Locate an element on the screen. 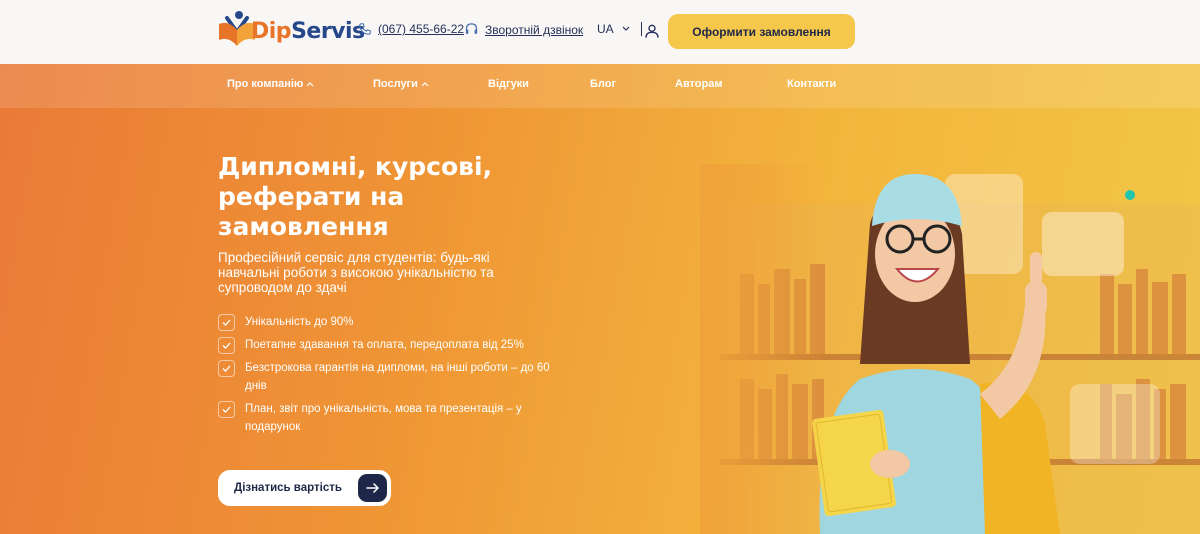 The height and width of the screenshot is (534, 1200). nav-item-label: Авторам is located at coordinates (699, 84).